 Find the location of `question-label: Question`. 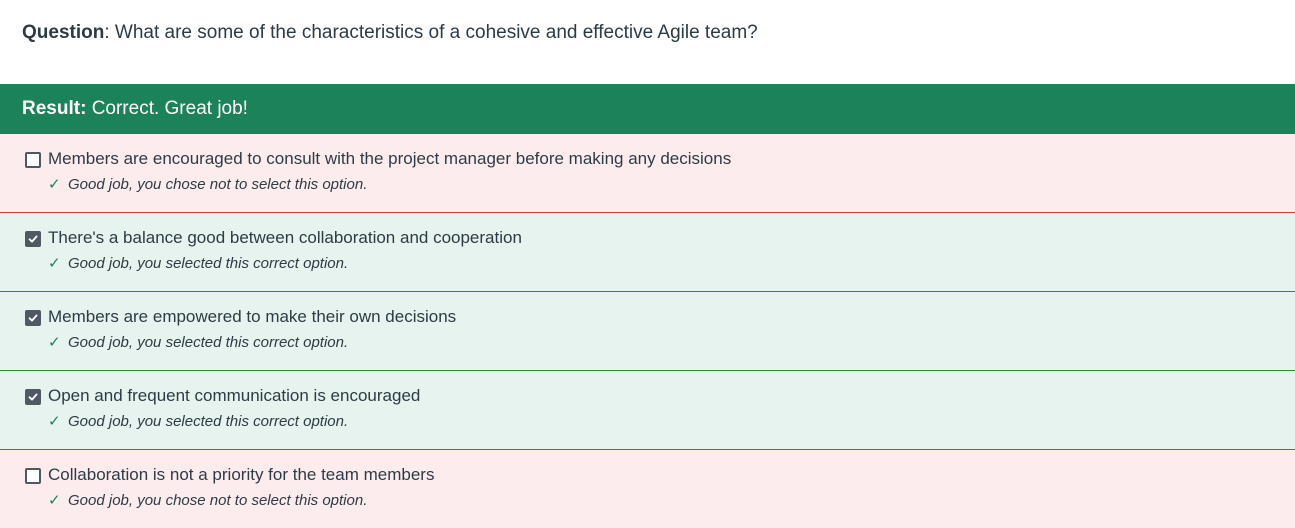

question-label: Question is located at coordinates (63, 32).